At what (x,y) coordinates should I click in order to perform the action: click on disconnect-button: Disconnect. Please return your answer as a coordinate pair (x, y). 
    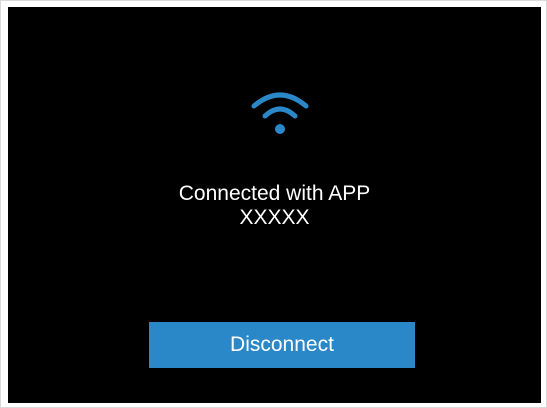
    Looking at the image, I should click on (282, 345).